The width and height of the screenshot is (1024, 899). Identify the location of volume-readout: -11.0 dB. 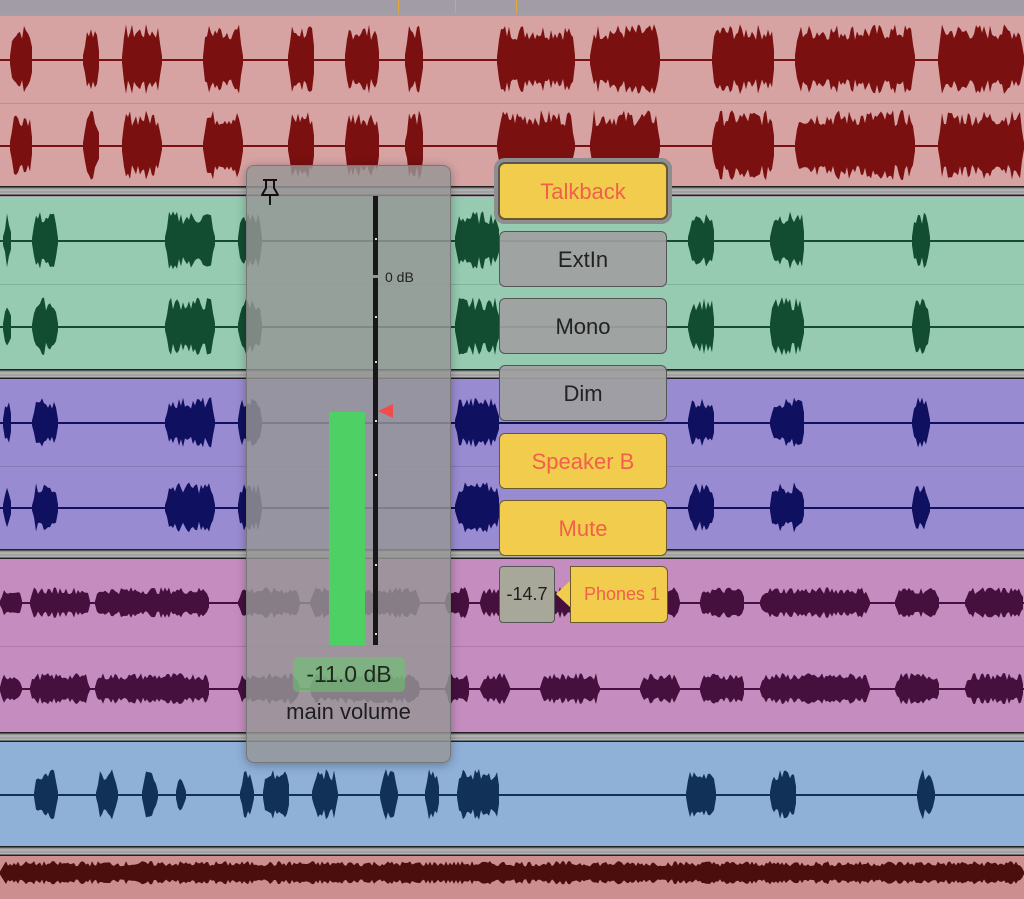
(349, 674).